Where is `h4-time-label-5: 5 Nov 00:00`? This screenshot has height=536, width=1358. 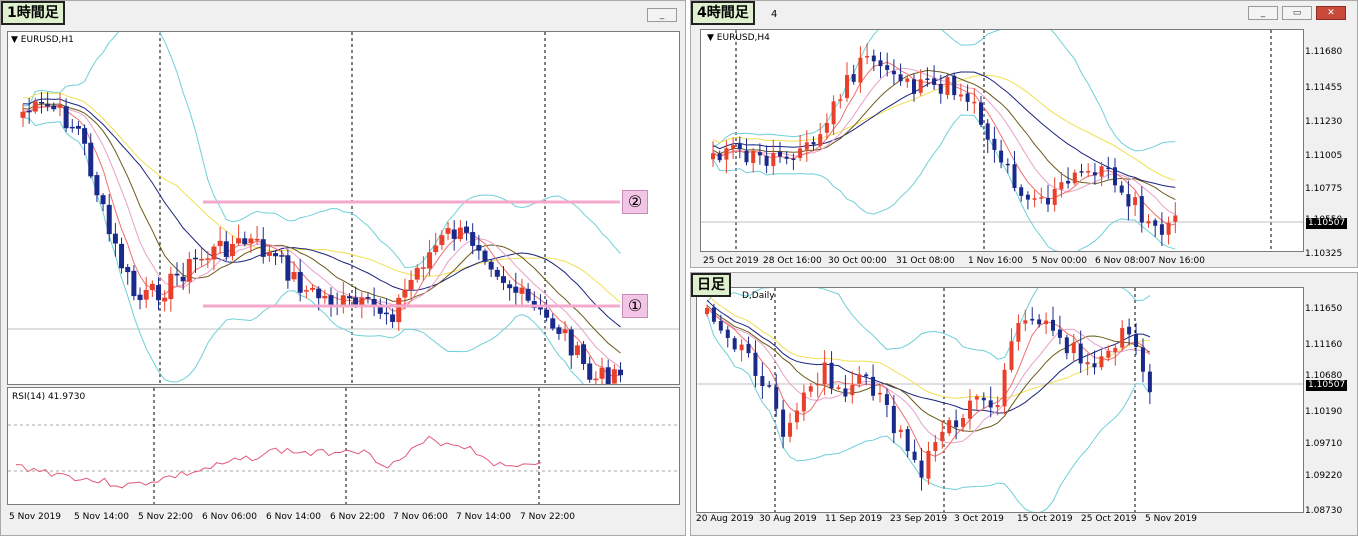
h4-time-label-5: 5 Nov 00:00 is located at coordinates (1059, 261).